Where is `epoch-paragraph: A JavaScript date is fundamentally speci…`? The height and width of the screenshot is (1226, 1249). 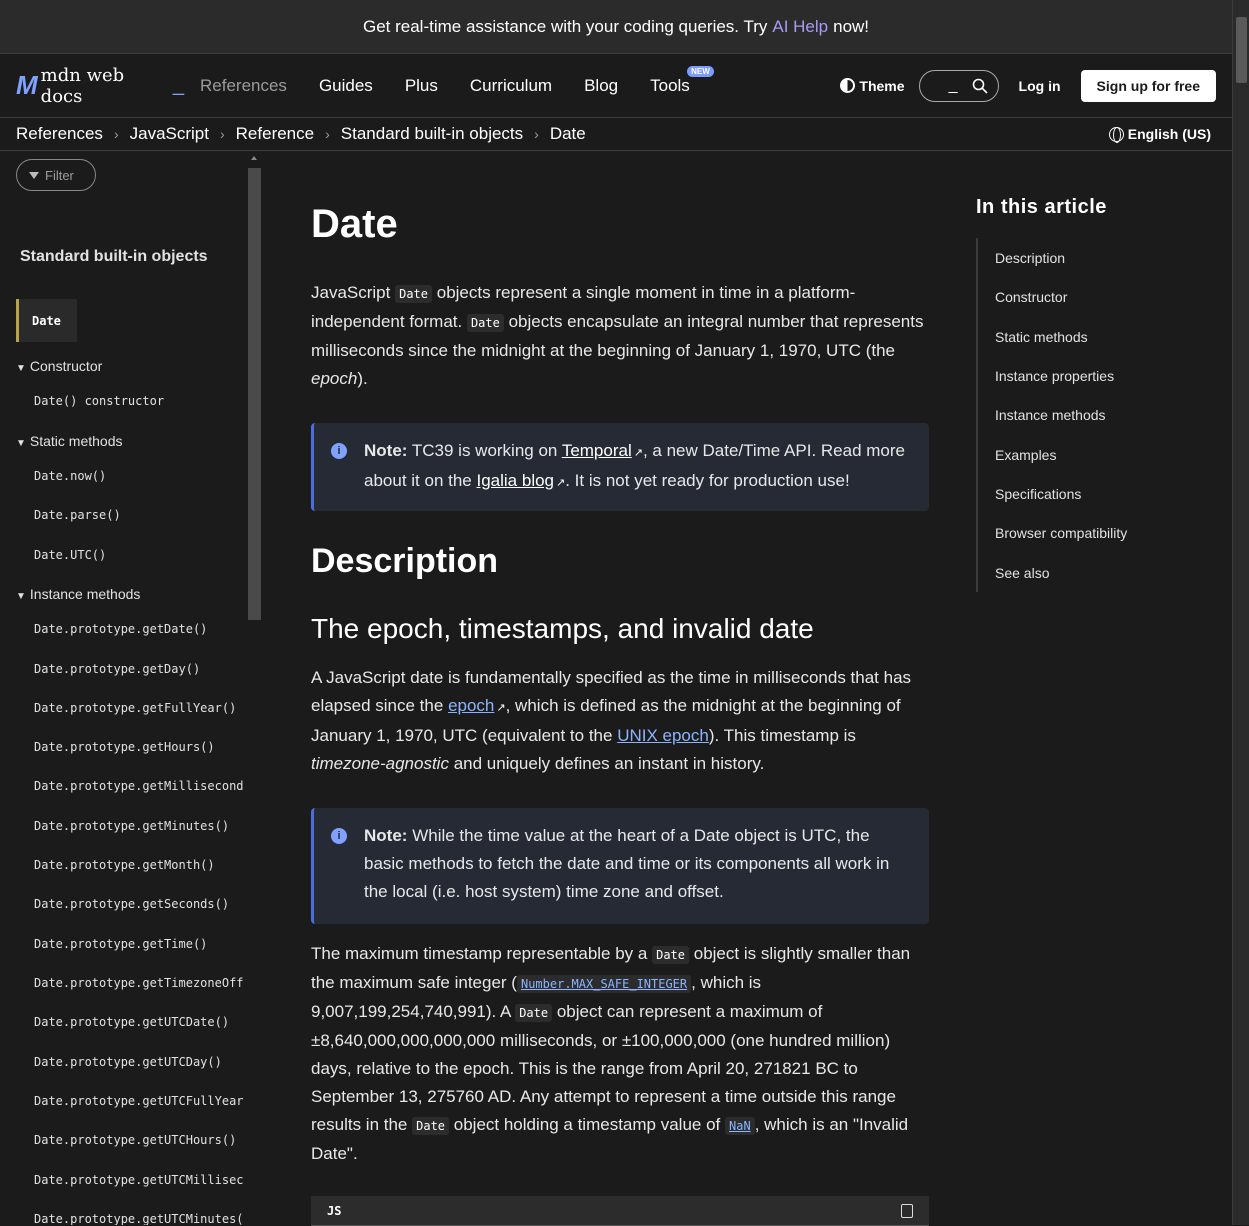 epoch-paragraph: A JavaScript date is fundamentally speci… is located at coordinates (620, 721).